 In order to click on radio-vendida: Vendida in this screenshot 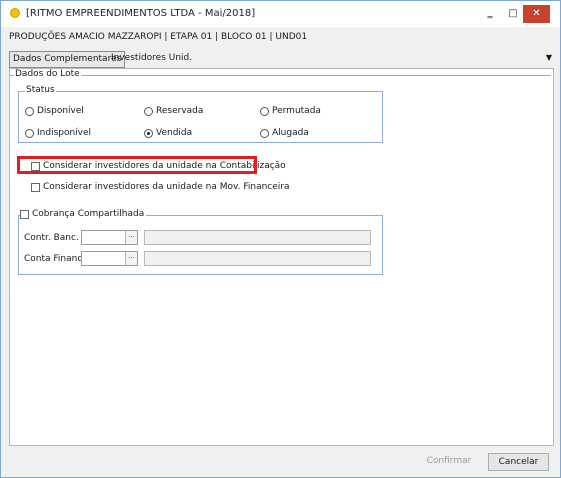, I will do `click(168, 133)`.